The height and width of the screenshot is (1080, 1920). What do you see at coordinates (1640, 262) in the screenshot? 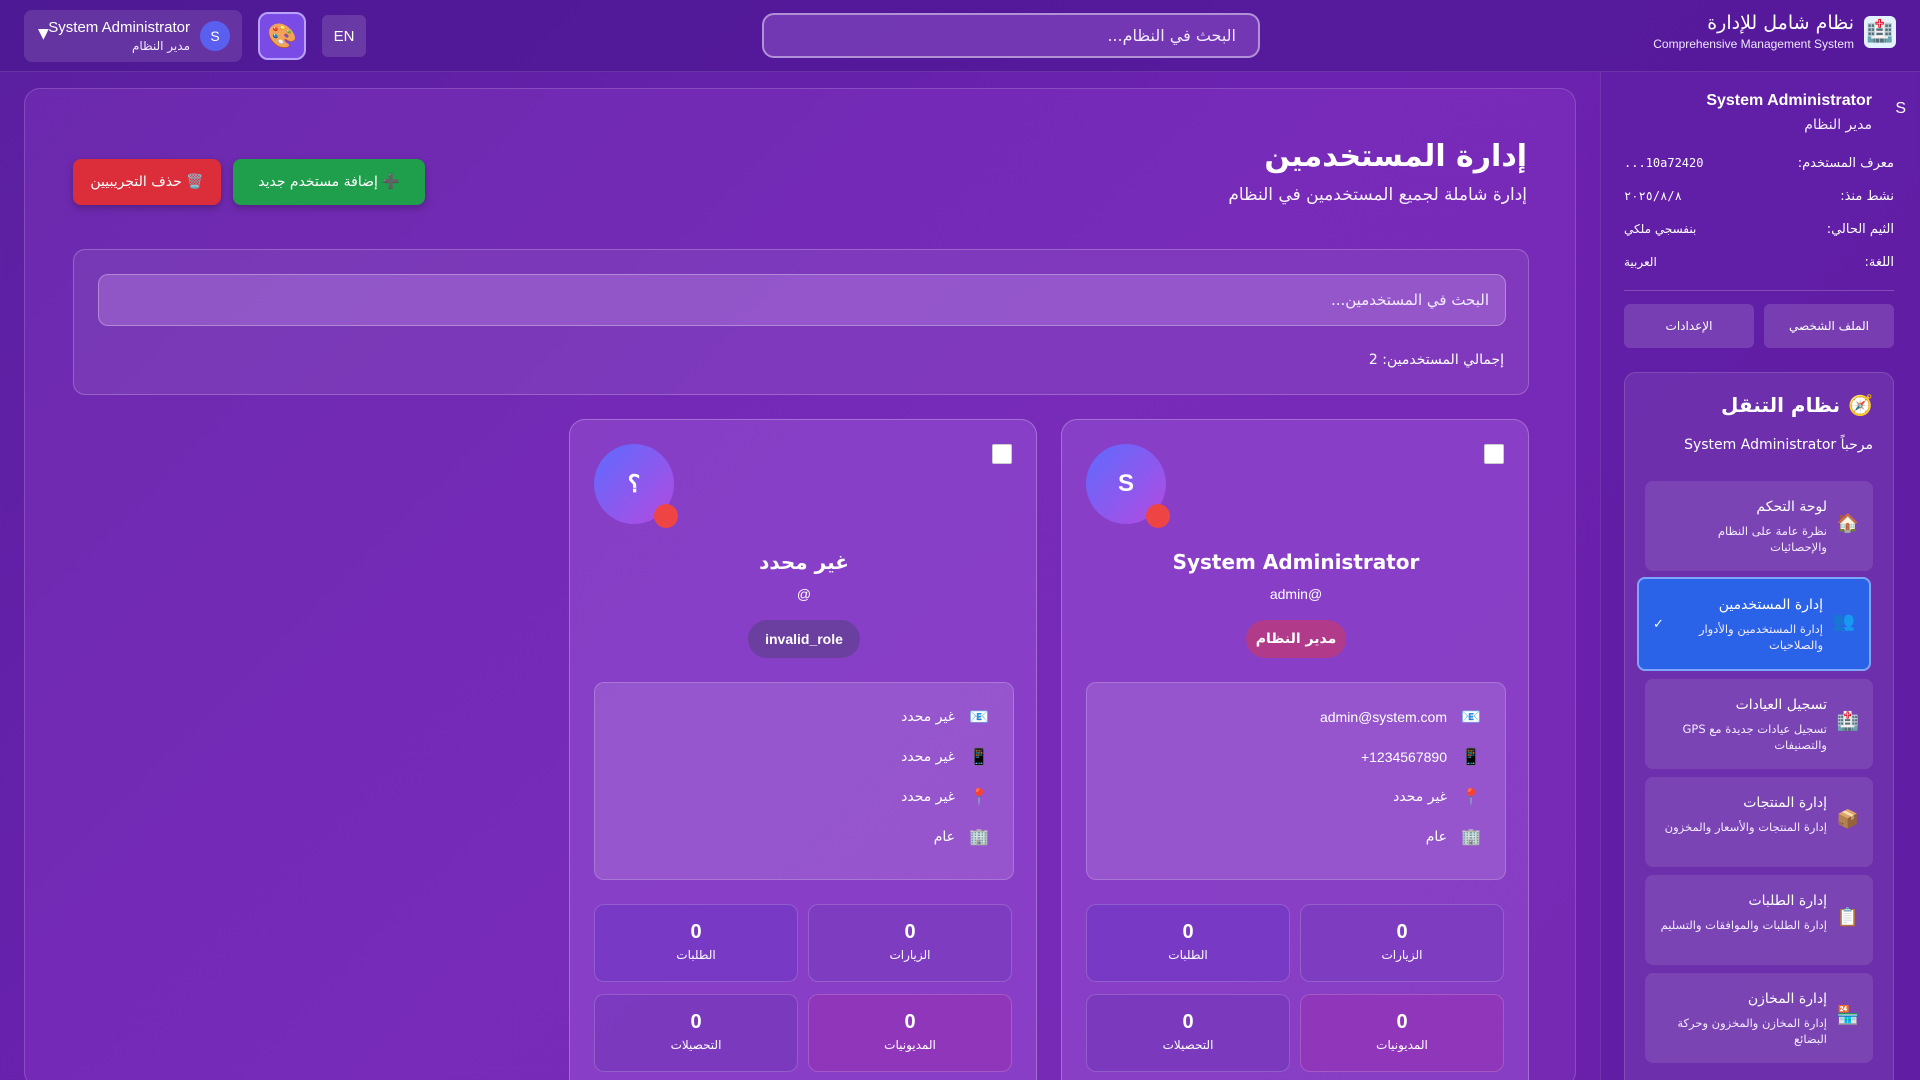
I see `info-value: العربية` at bounding box center [1640, 262].